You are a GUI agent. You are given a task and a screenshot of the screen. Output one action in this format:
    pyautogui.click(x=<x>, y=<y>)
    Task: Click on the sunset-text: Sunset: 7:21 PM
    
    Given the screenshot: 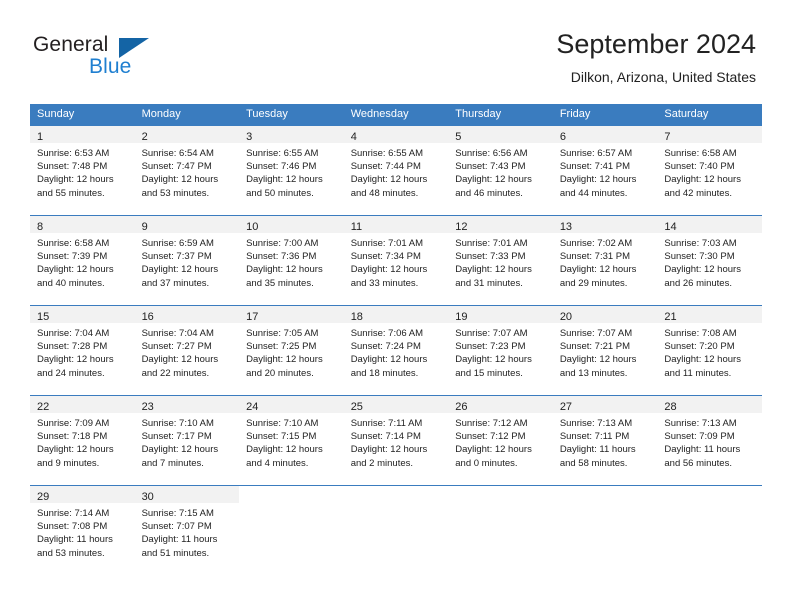 What is the action you would take?
    pyautogui.click(x=595, y=347)
    